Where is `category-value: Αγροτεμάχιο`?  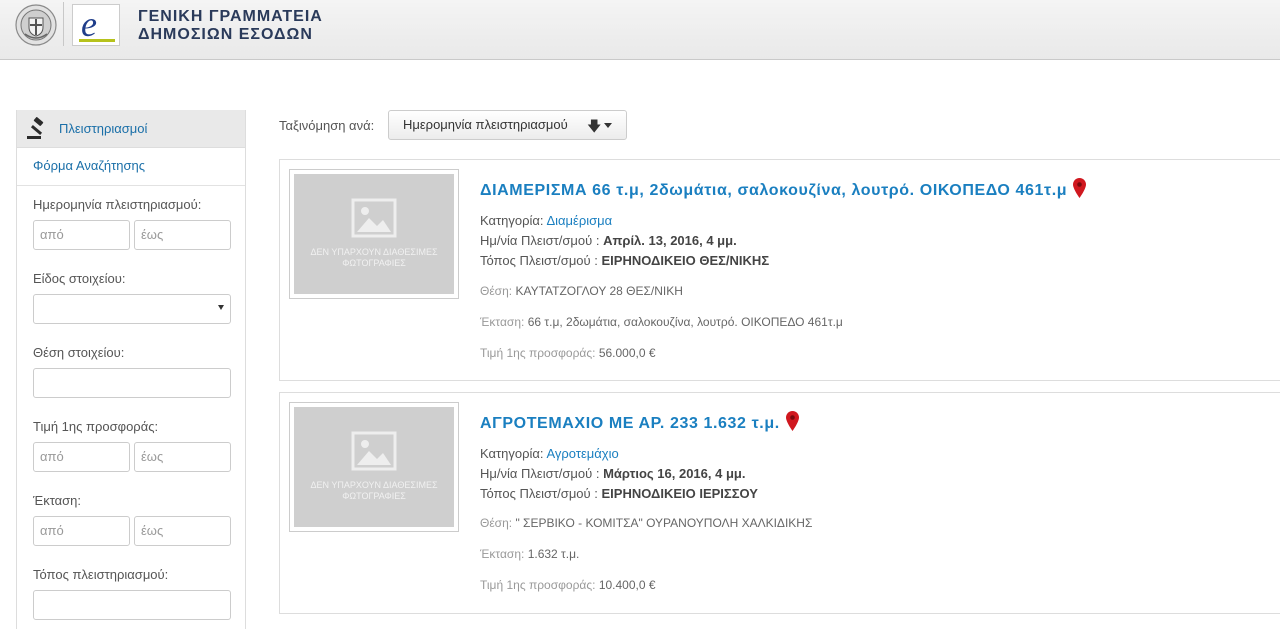
category-value: Αγροτεμάχιο is located at coordinates (582, 453).